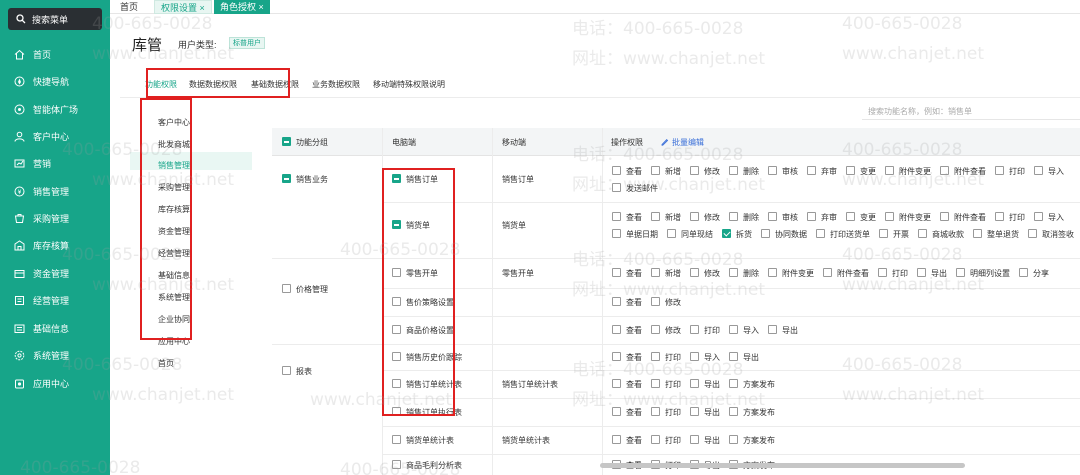 The width and height of the screenshot is (1080, 475). I want to click on batch-edit-link: 批量编辑, so click(682, 142).